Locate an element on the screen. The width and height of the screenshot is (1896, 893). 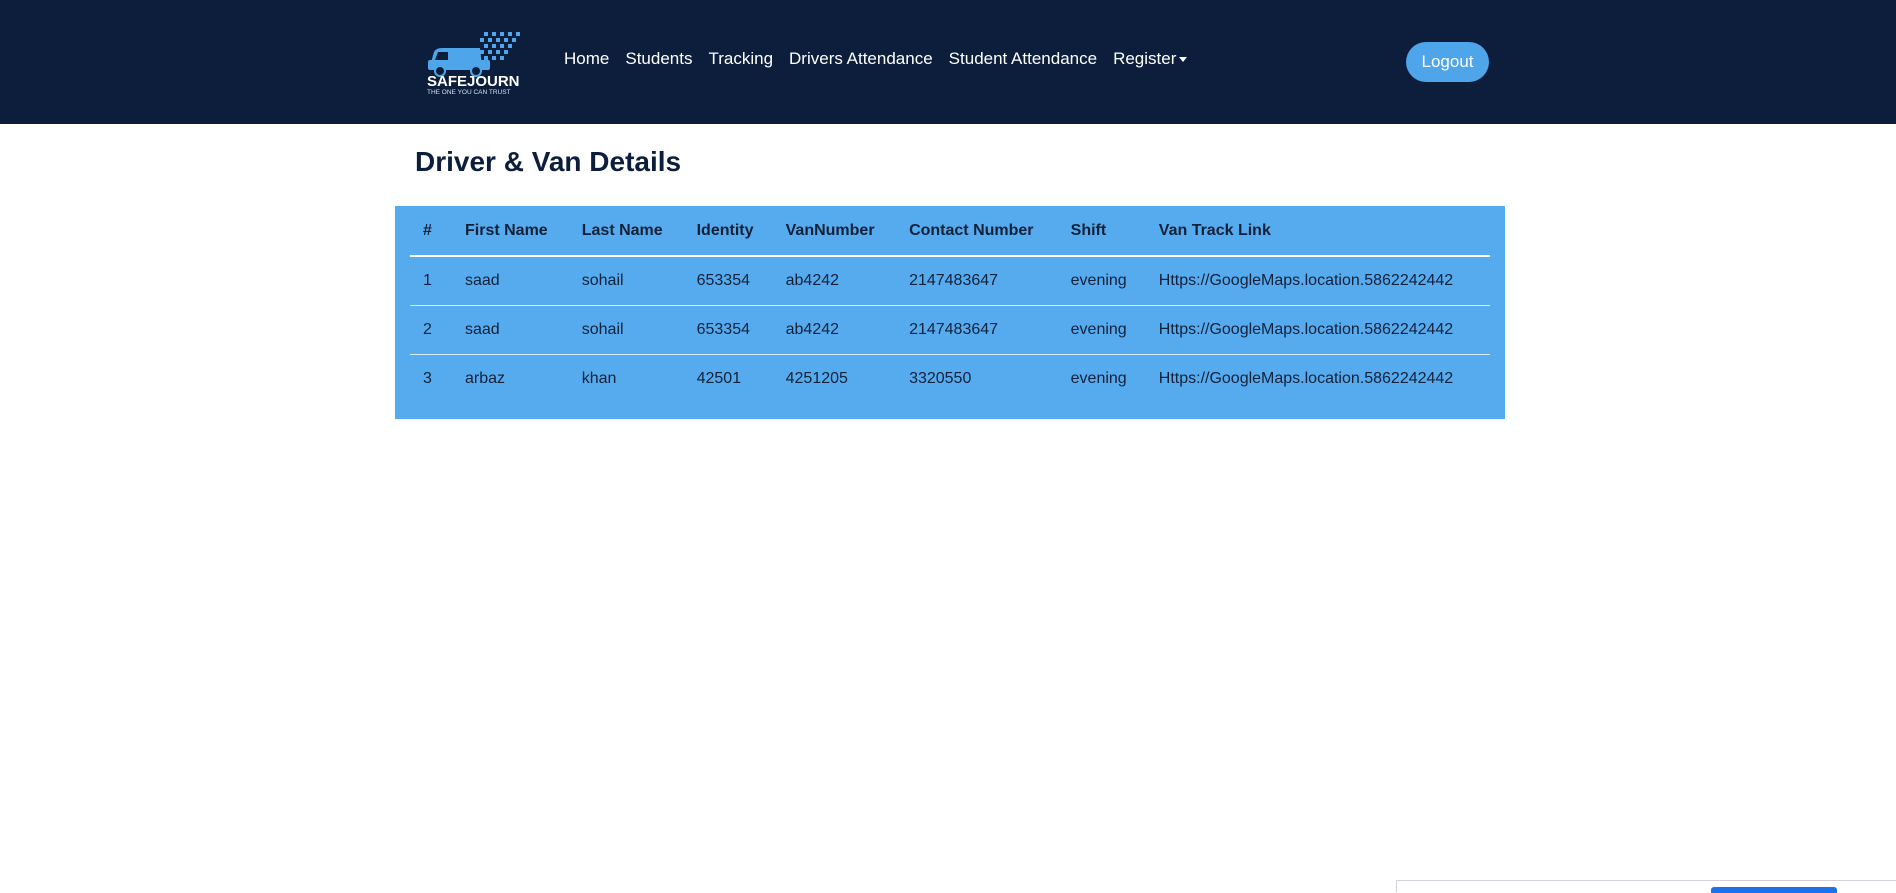
column-header: VanNumber is located at coordinates (834, 231).